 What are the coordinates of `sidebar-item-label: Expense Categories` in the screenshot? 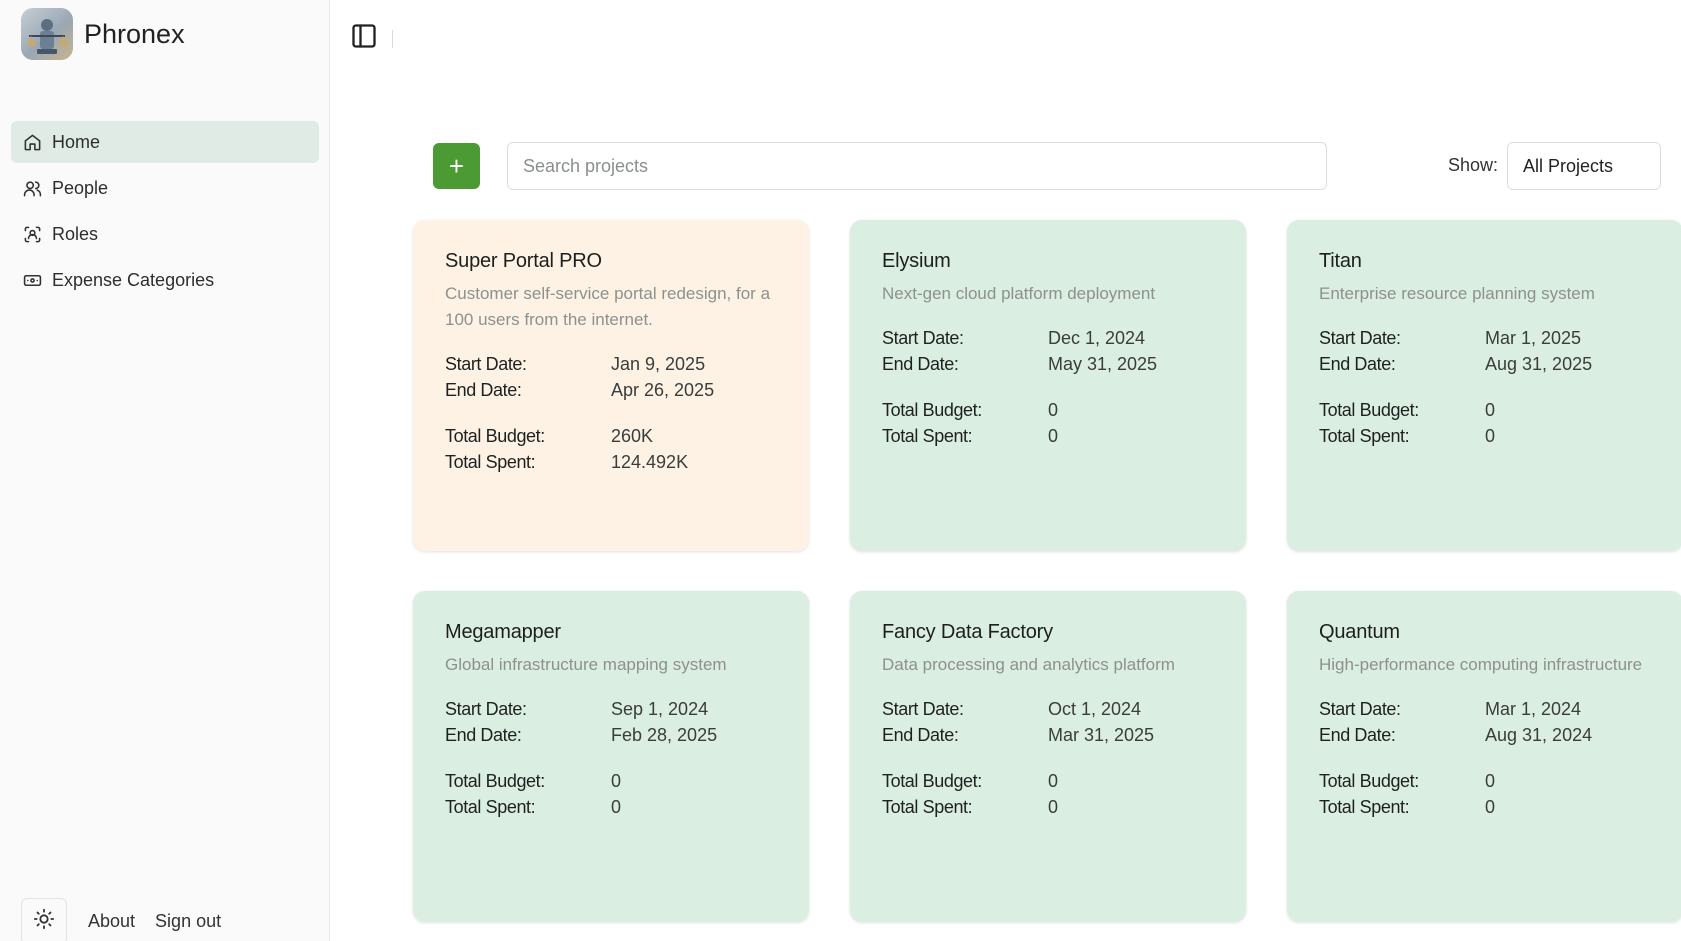 It's located at (133, 279).